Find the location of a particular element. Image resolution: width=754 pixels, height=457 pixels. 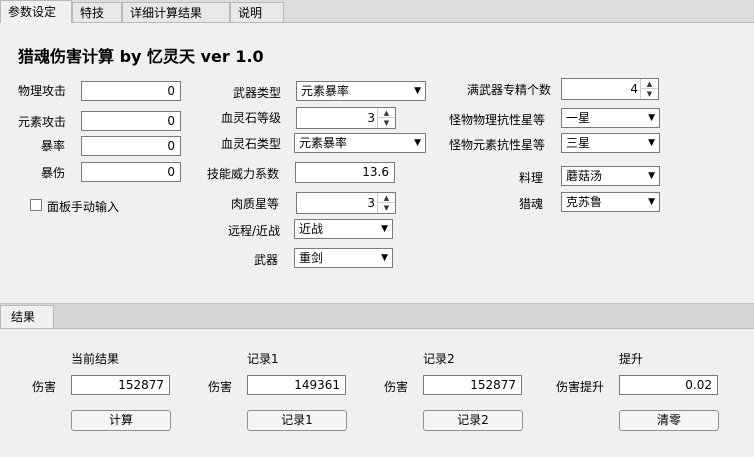

food-value: 蘑菇汤 is located at coordinates (584, 176).